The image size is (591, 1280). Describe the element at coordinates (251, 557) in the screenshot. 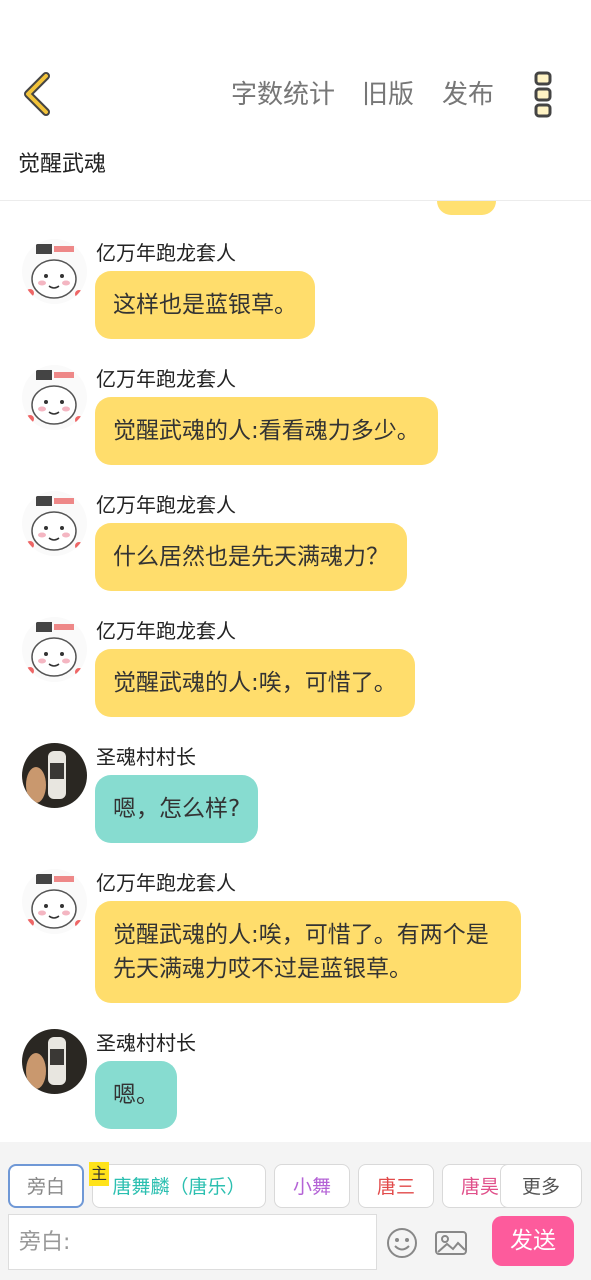

I see `message-bubble: 什么居然也是先天满魂力？` at that location.